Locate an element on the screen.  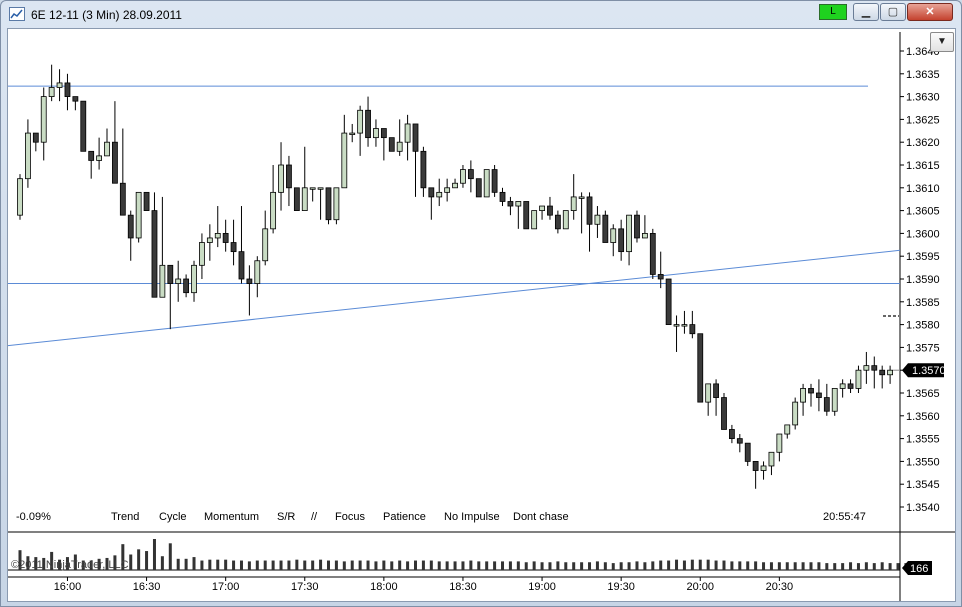
trend-button: Trend is located at coordinates (125, 517).